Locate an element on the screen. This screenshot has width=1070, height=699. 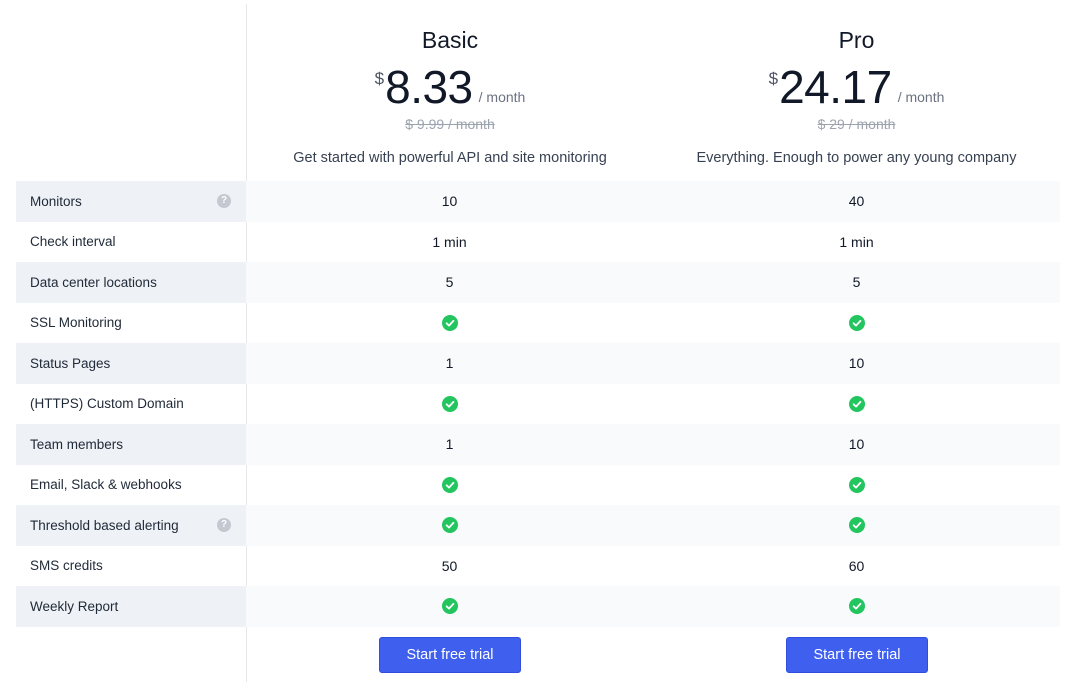
value-cell-basic: 50 is located at coordinates (449, 566).